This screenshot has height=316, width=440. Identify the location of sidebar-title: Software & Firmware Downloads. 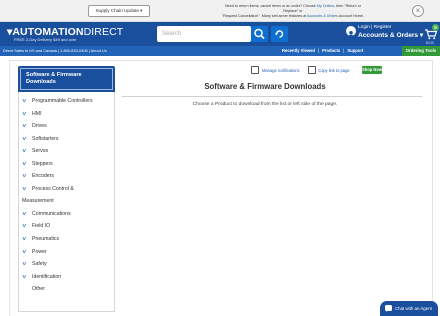
(66, 79).